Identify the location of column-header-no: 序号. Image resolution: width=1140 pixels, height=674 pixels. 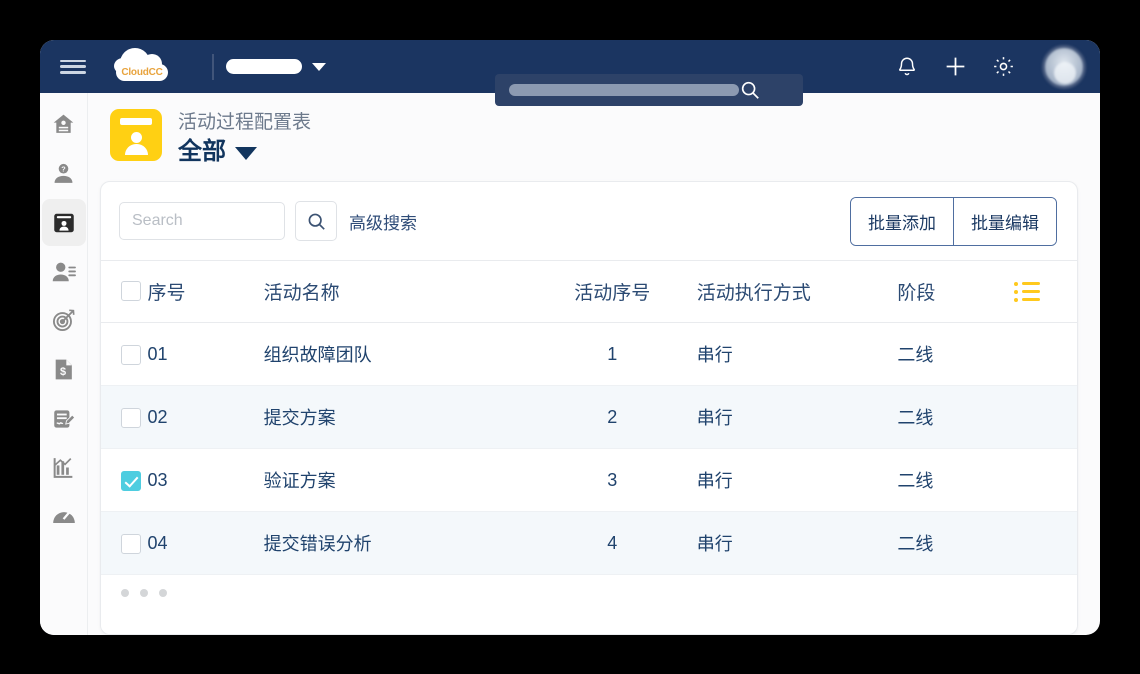
(205, 291).